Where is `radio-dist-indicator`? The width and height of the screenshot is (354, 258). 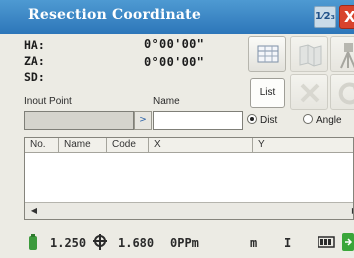
radio-dist-indicator is located at coordinates (252, 119).